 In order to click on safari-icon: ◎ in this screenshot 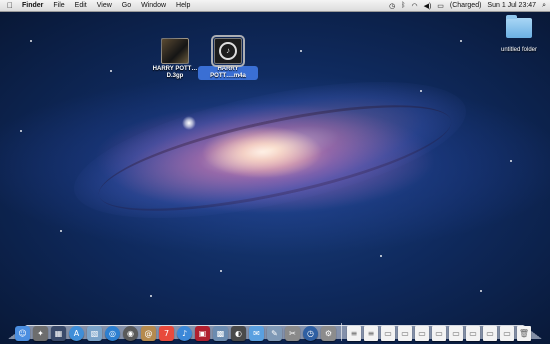, I will do `click(112, 333)`.